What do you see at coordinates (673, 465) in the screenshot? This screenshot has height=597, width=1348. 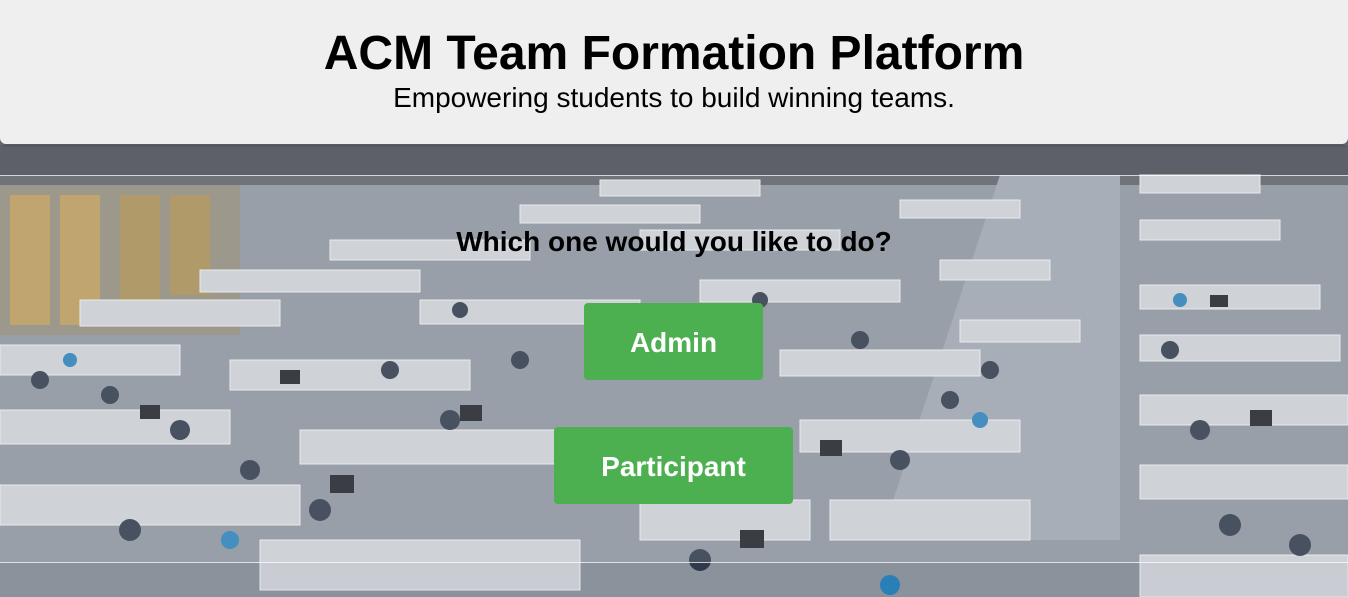 I see `participant-button: Participant` at bounding box center [673, 465].